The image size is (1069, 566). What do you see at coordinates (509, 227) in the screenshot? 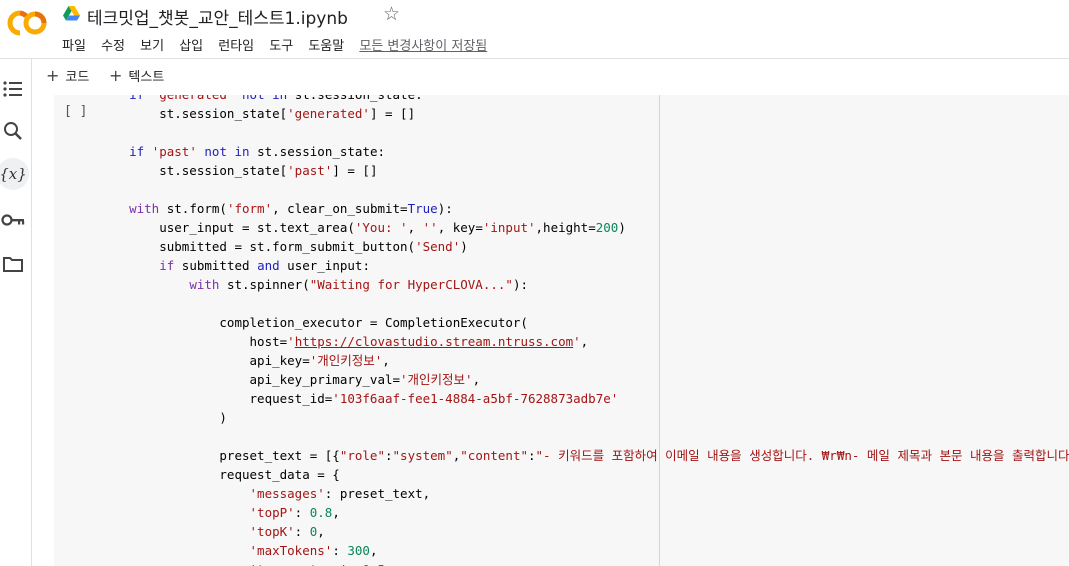
I see `code-token: 'input'` at bounding box center [509, 227].